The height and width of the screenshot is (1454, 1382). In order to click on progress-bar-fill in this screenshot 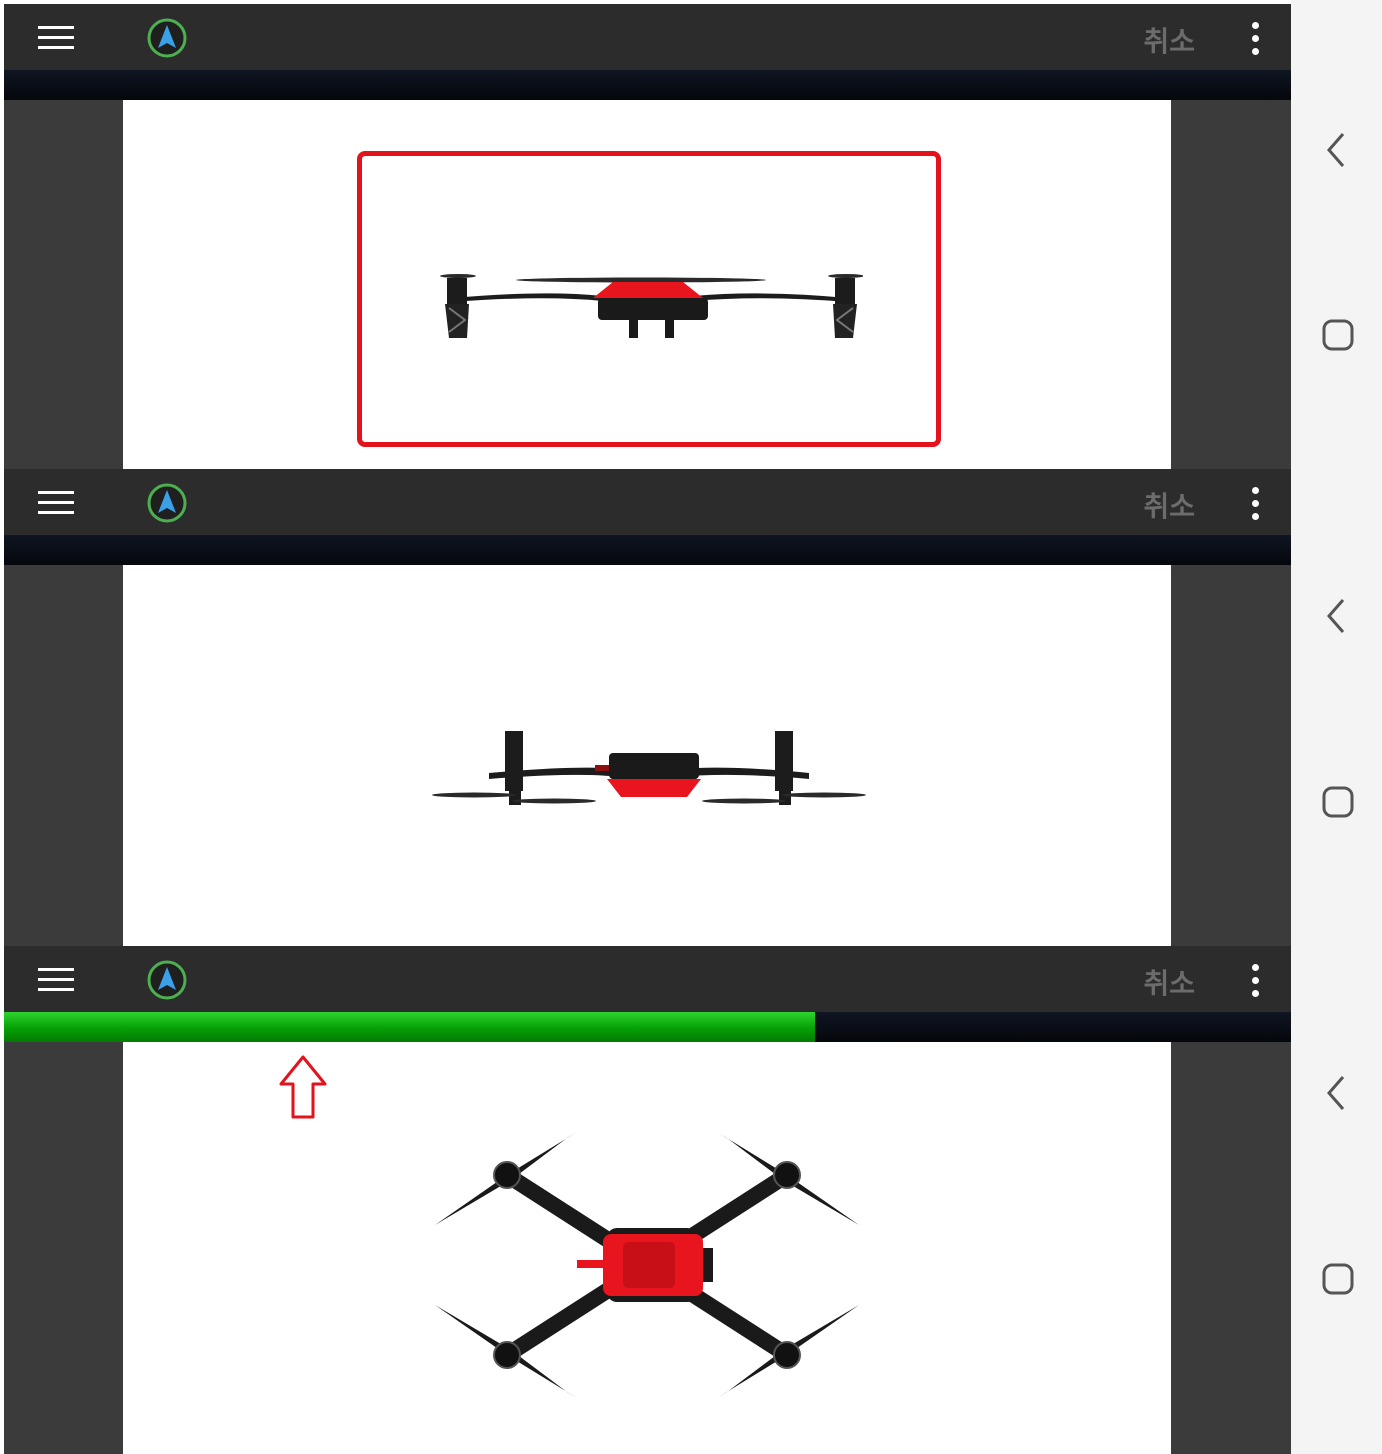, I will do `click(409, 1027)`.